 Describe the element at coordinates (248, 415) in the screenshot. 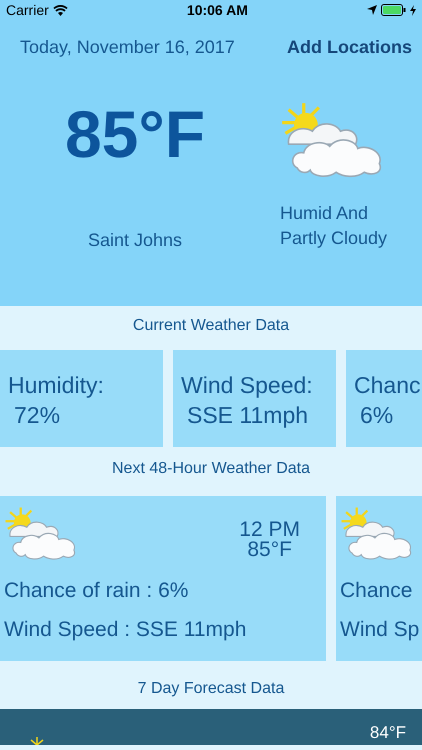

I see `card-value: SSE 11mph` at that location.